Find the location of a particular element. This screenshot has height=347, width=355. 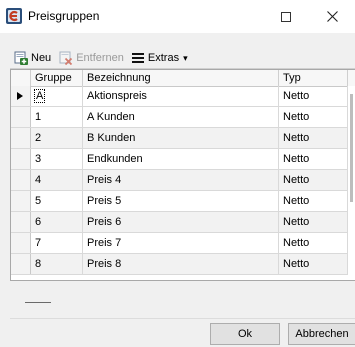

table-row: 5 Preis 5 Netto is located at coordinates (179, 201).